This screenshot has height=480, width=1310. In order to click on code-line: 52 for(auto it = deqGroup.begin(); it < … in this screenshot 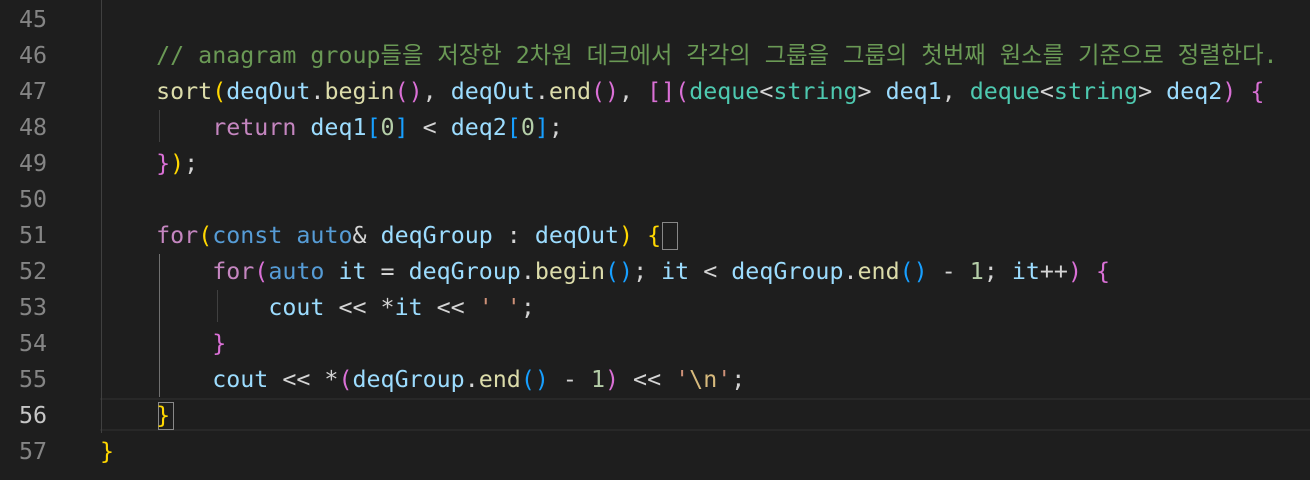, I will do `click(655, 272)`.